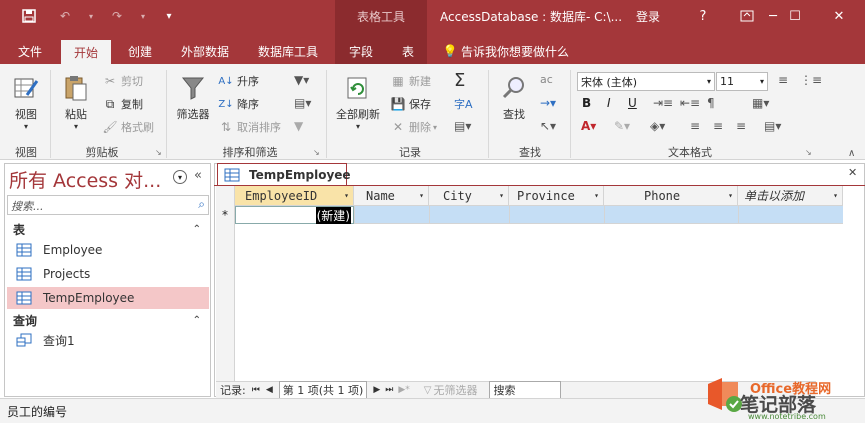 This screenshot has height=423, width=865. I want to click on gridlines-icon: ▦▾, so click(760, 103).